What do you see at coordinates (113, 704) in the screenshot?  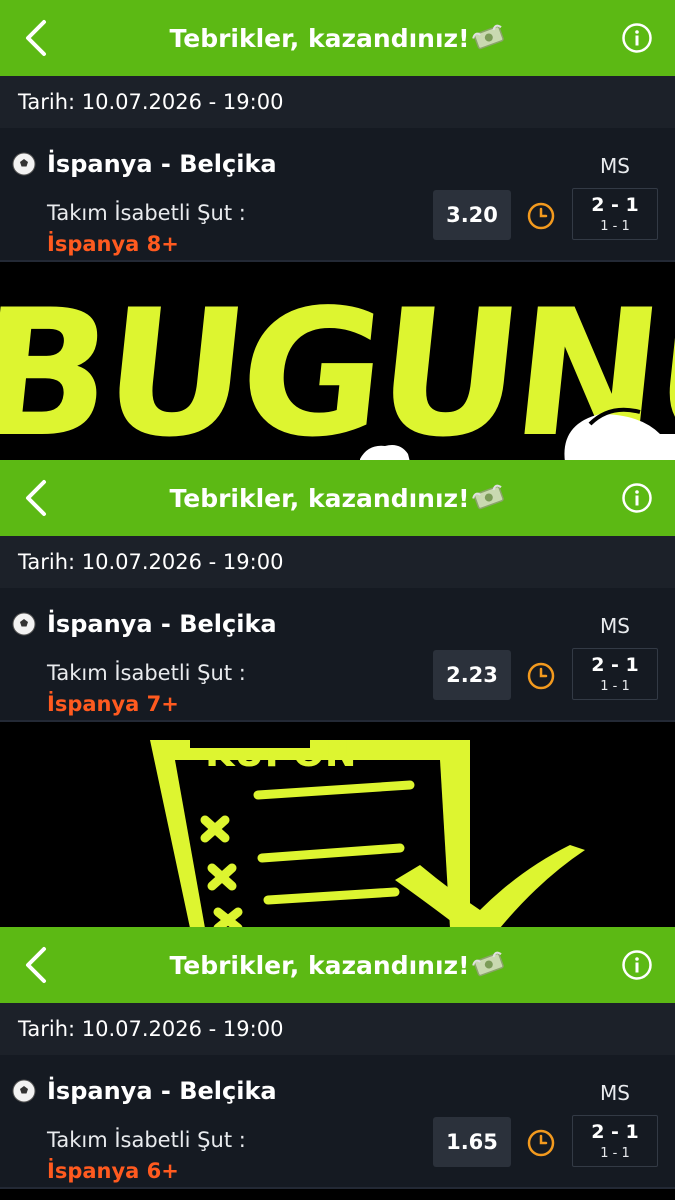 I see `selection-pick: İspanya 7+` at bounding box center [113, 704].